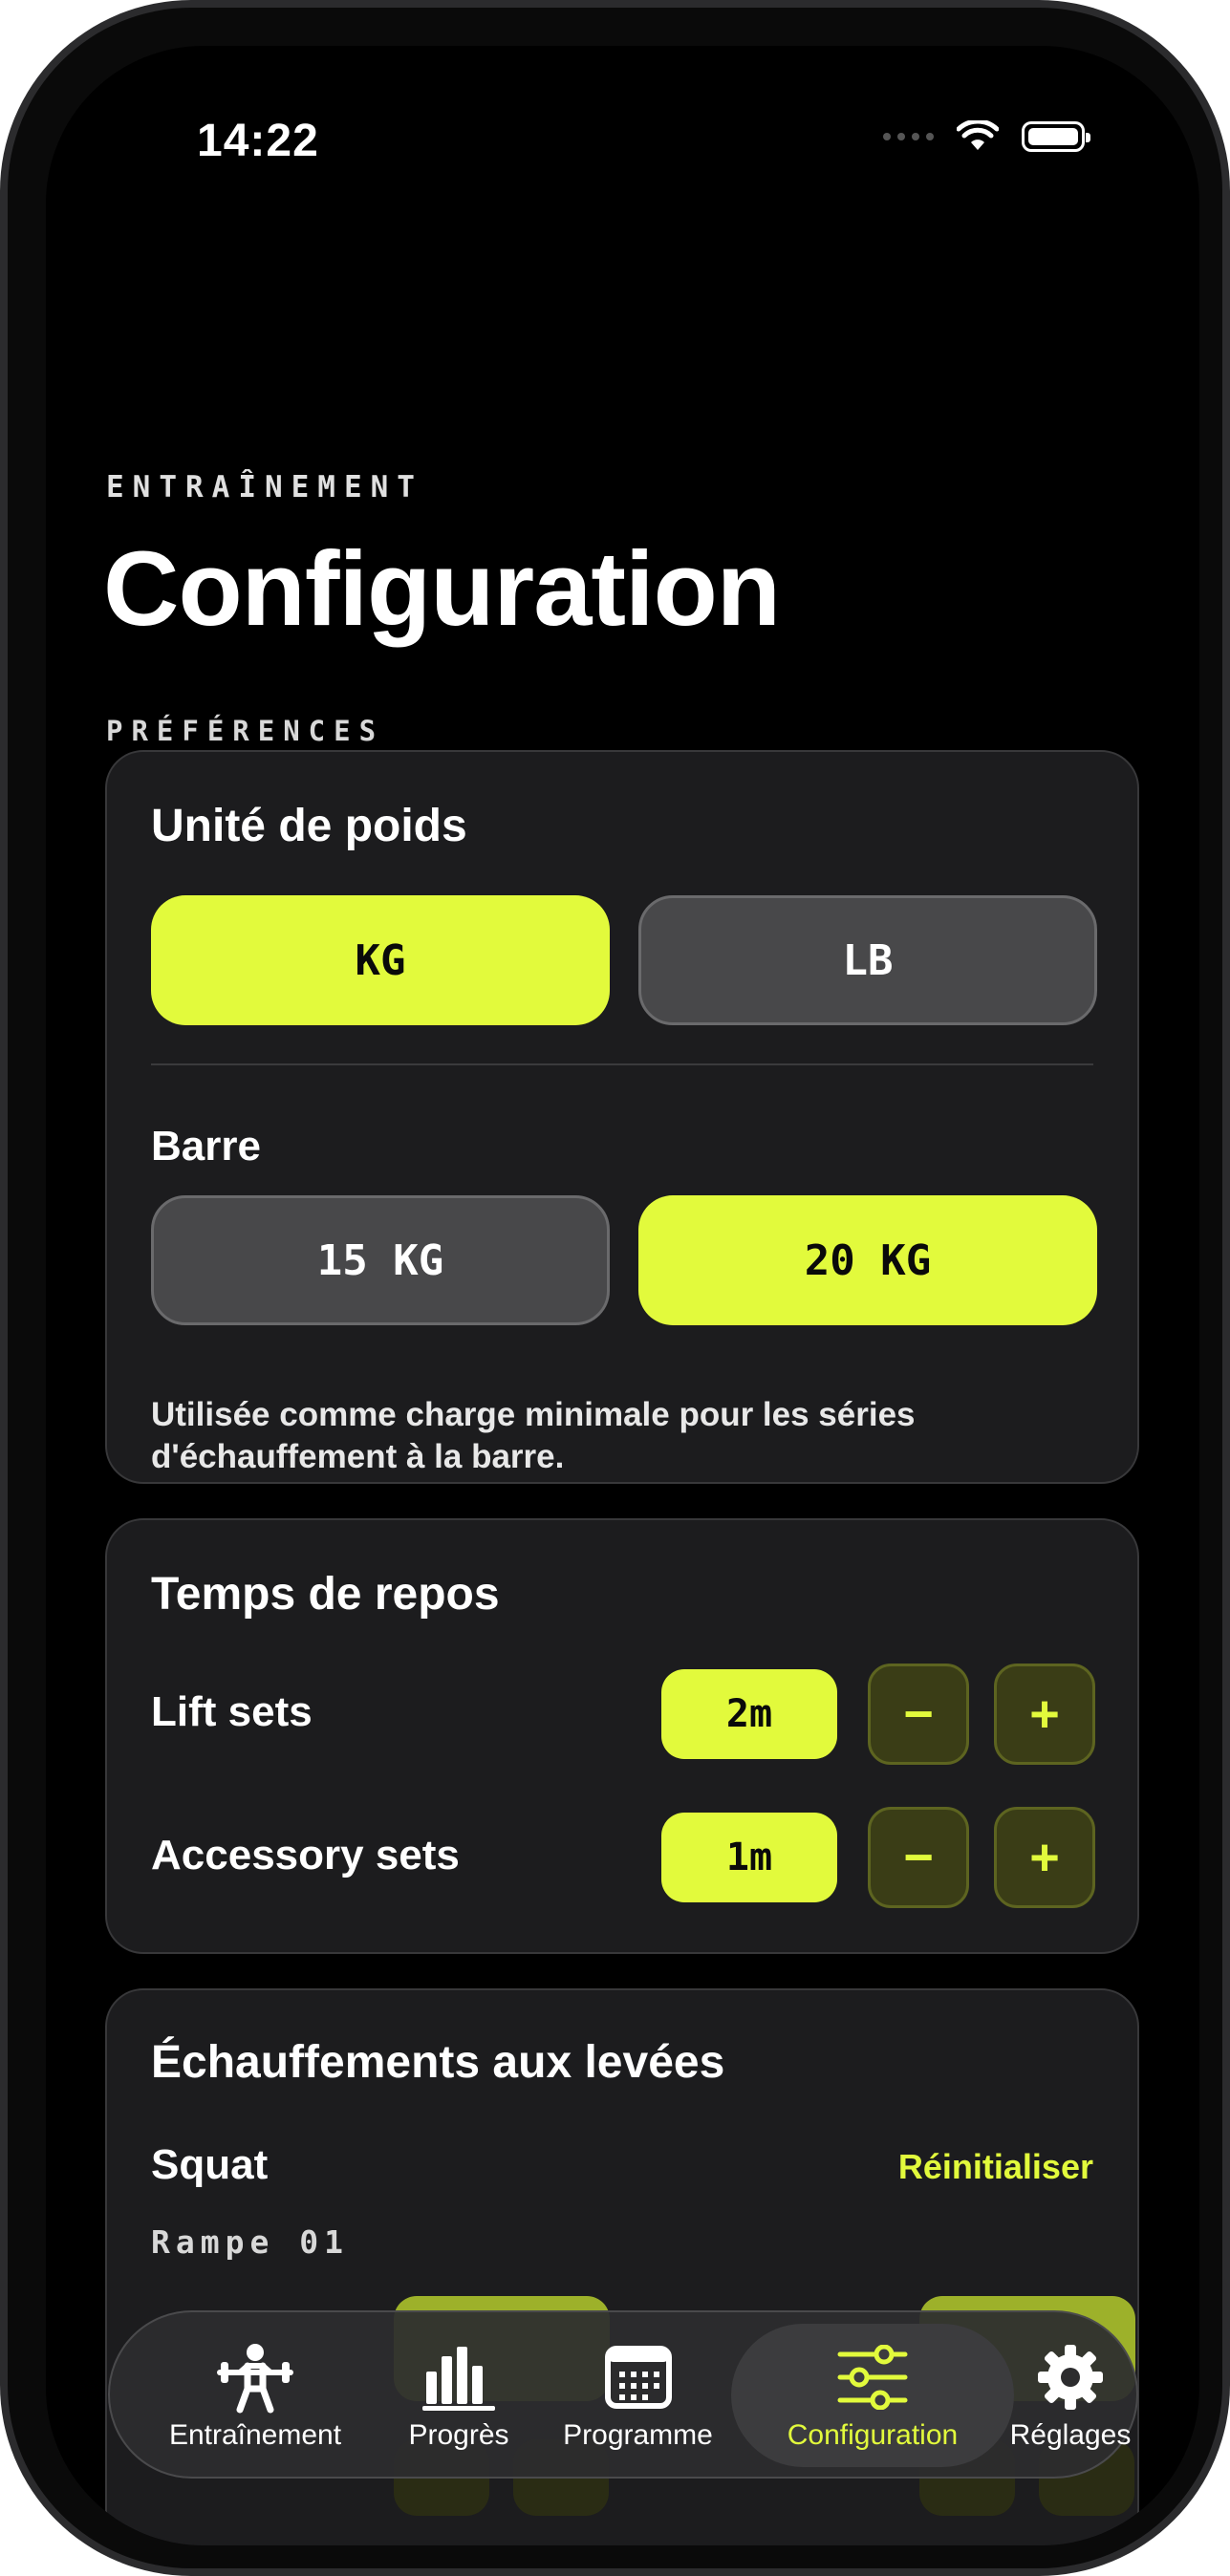 The height and width of the screenshot is (2576, 1230). What do you see at coordinates (309, 826) in the screenshot?
I see `weight-unit-title: Unité de poids` at bounding box center [309, 826].